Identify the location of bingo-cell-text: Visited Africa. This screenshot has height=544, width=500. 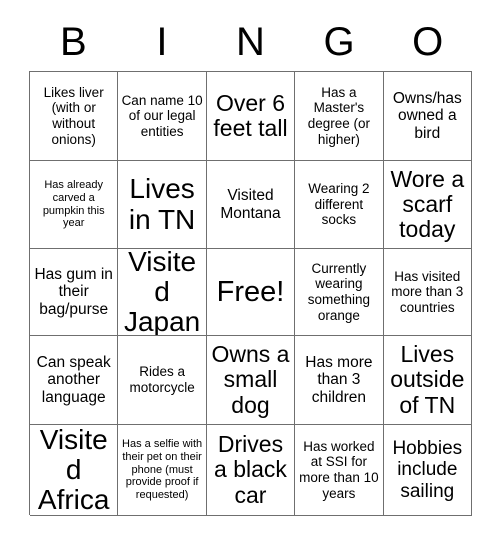
(73, 470).